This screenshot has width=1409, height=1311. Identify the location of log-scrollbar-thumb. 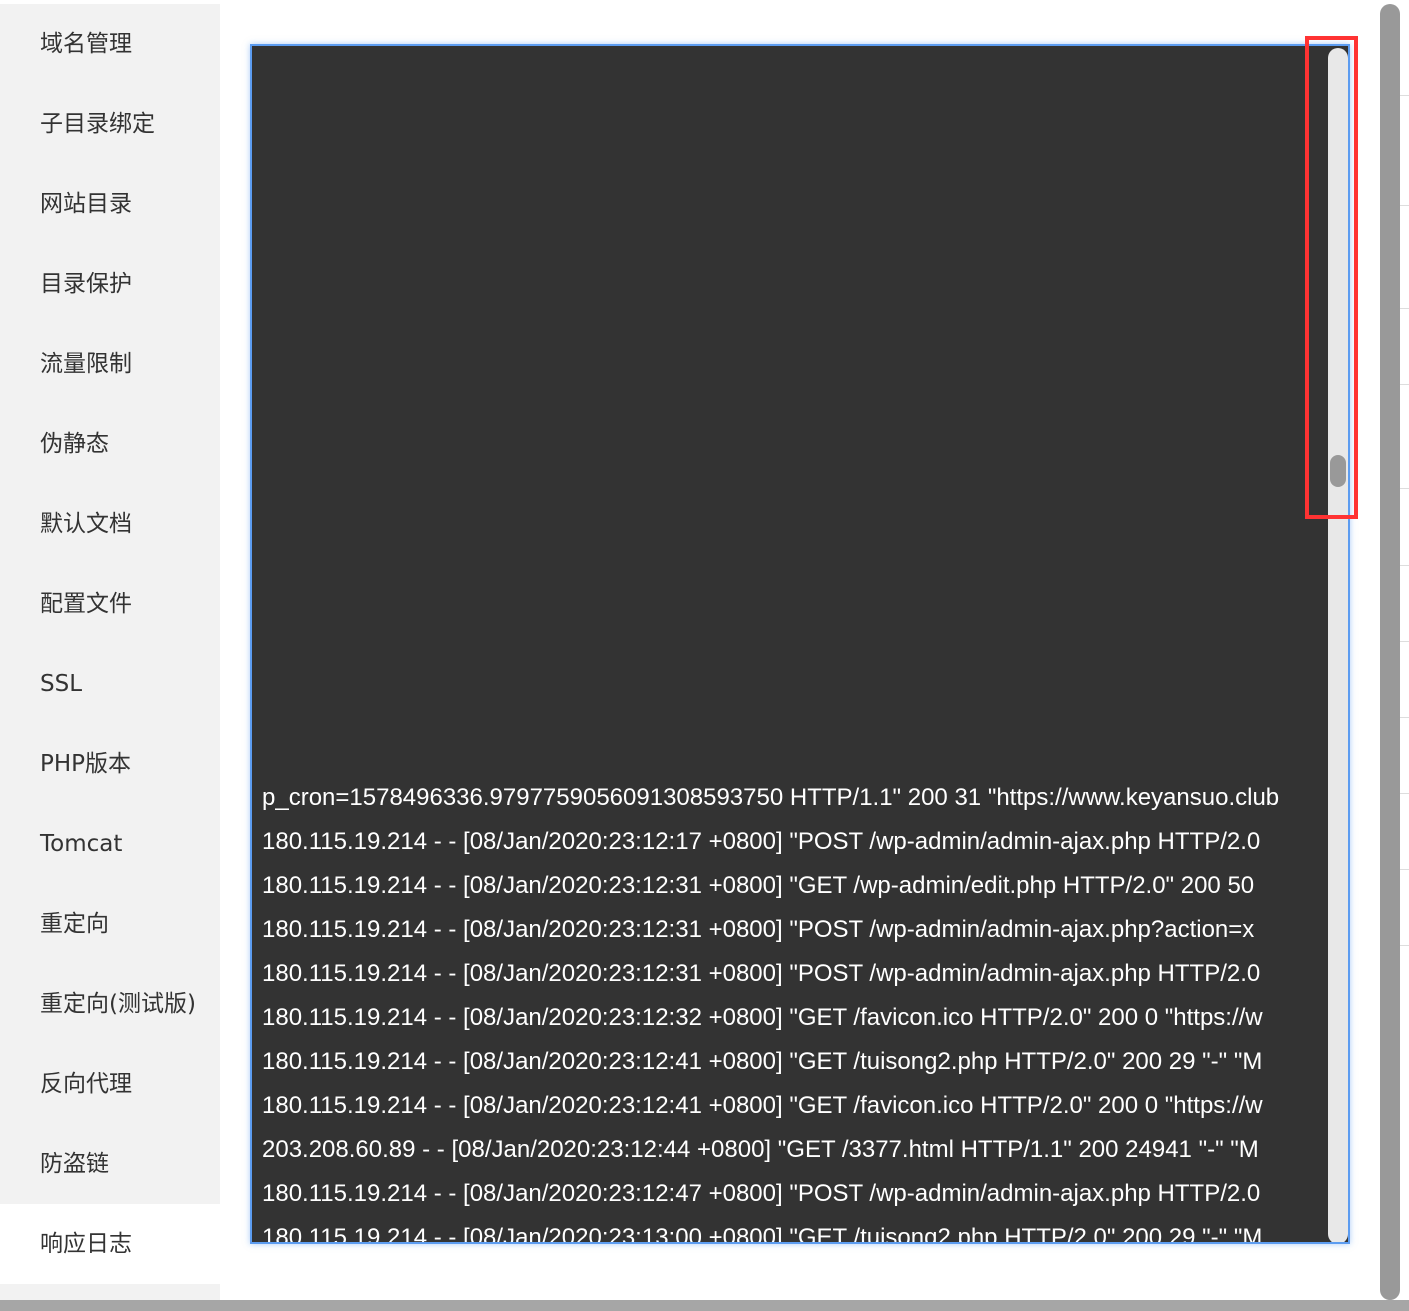
(1338, 471).